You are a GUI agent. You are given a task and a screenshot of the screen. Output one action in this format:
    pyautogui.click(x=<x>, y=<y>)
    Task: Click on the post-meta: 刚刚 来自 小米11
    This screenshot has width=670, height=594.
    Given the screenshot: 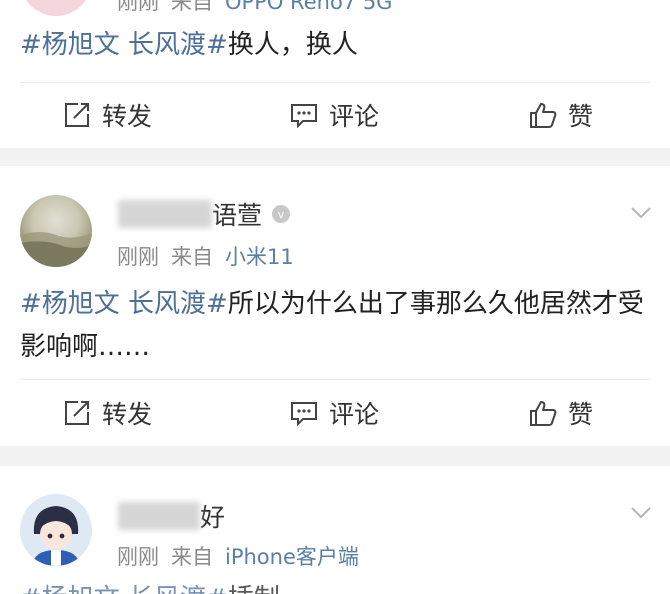 What is the action you would take?
    pyautogui.click(x=205, y=256)
    